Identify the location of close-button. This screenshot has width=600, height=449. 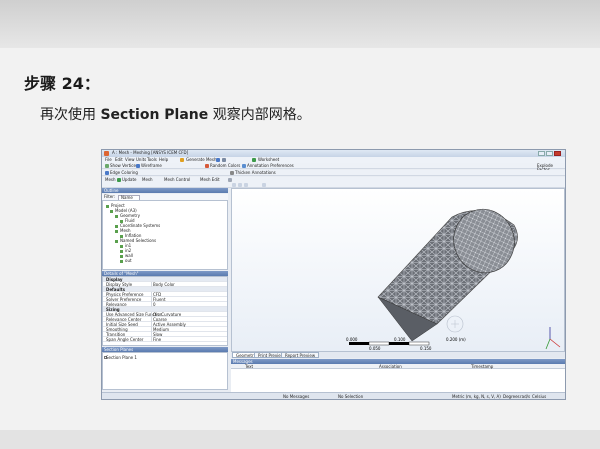
(557, 153).